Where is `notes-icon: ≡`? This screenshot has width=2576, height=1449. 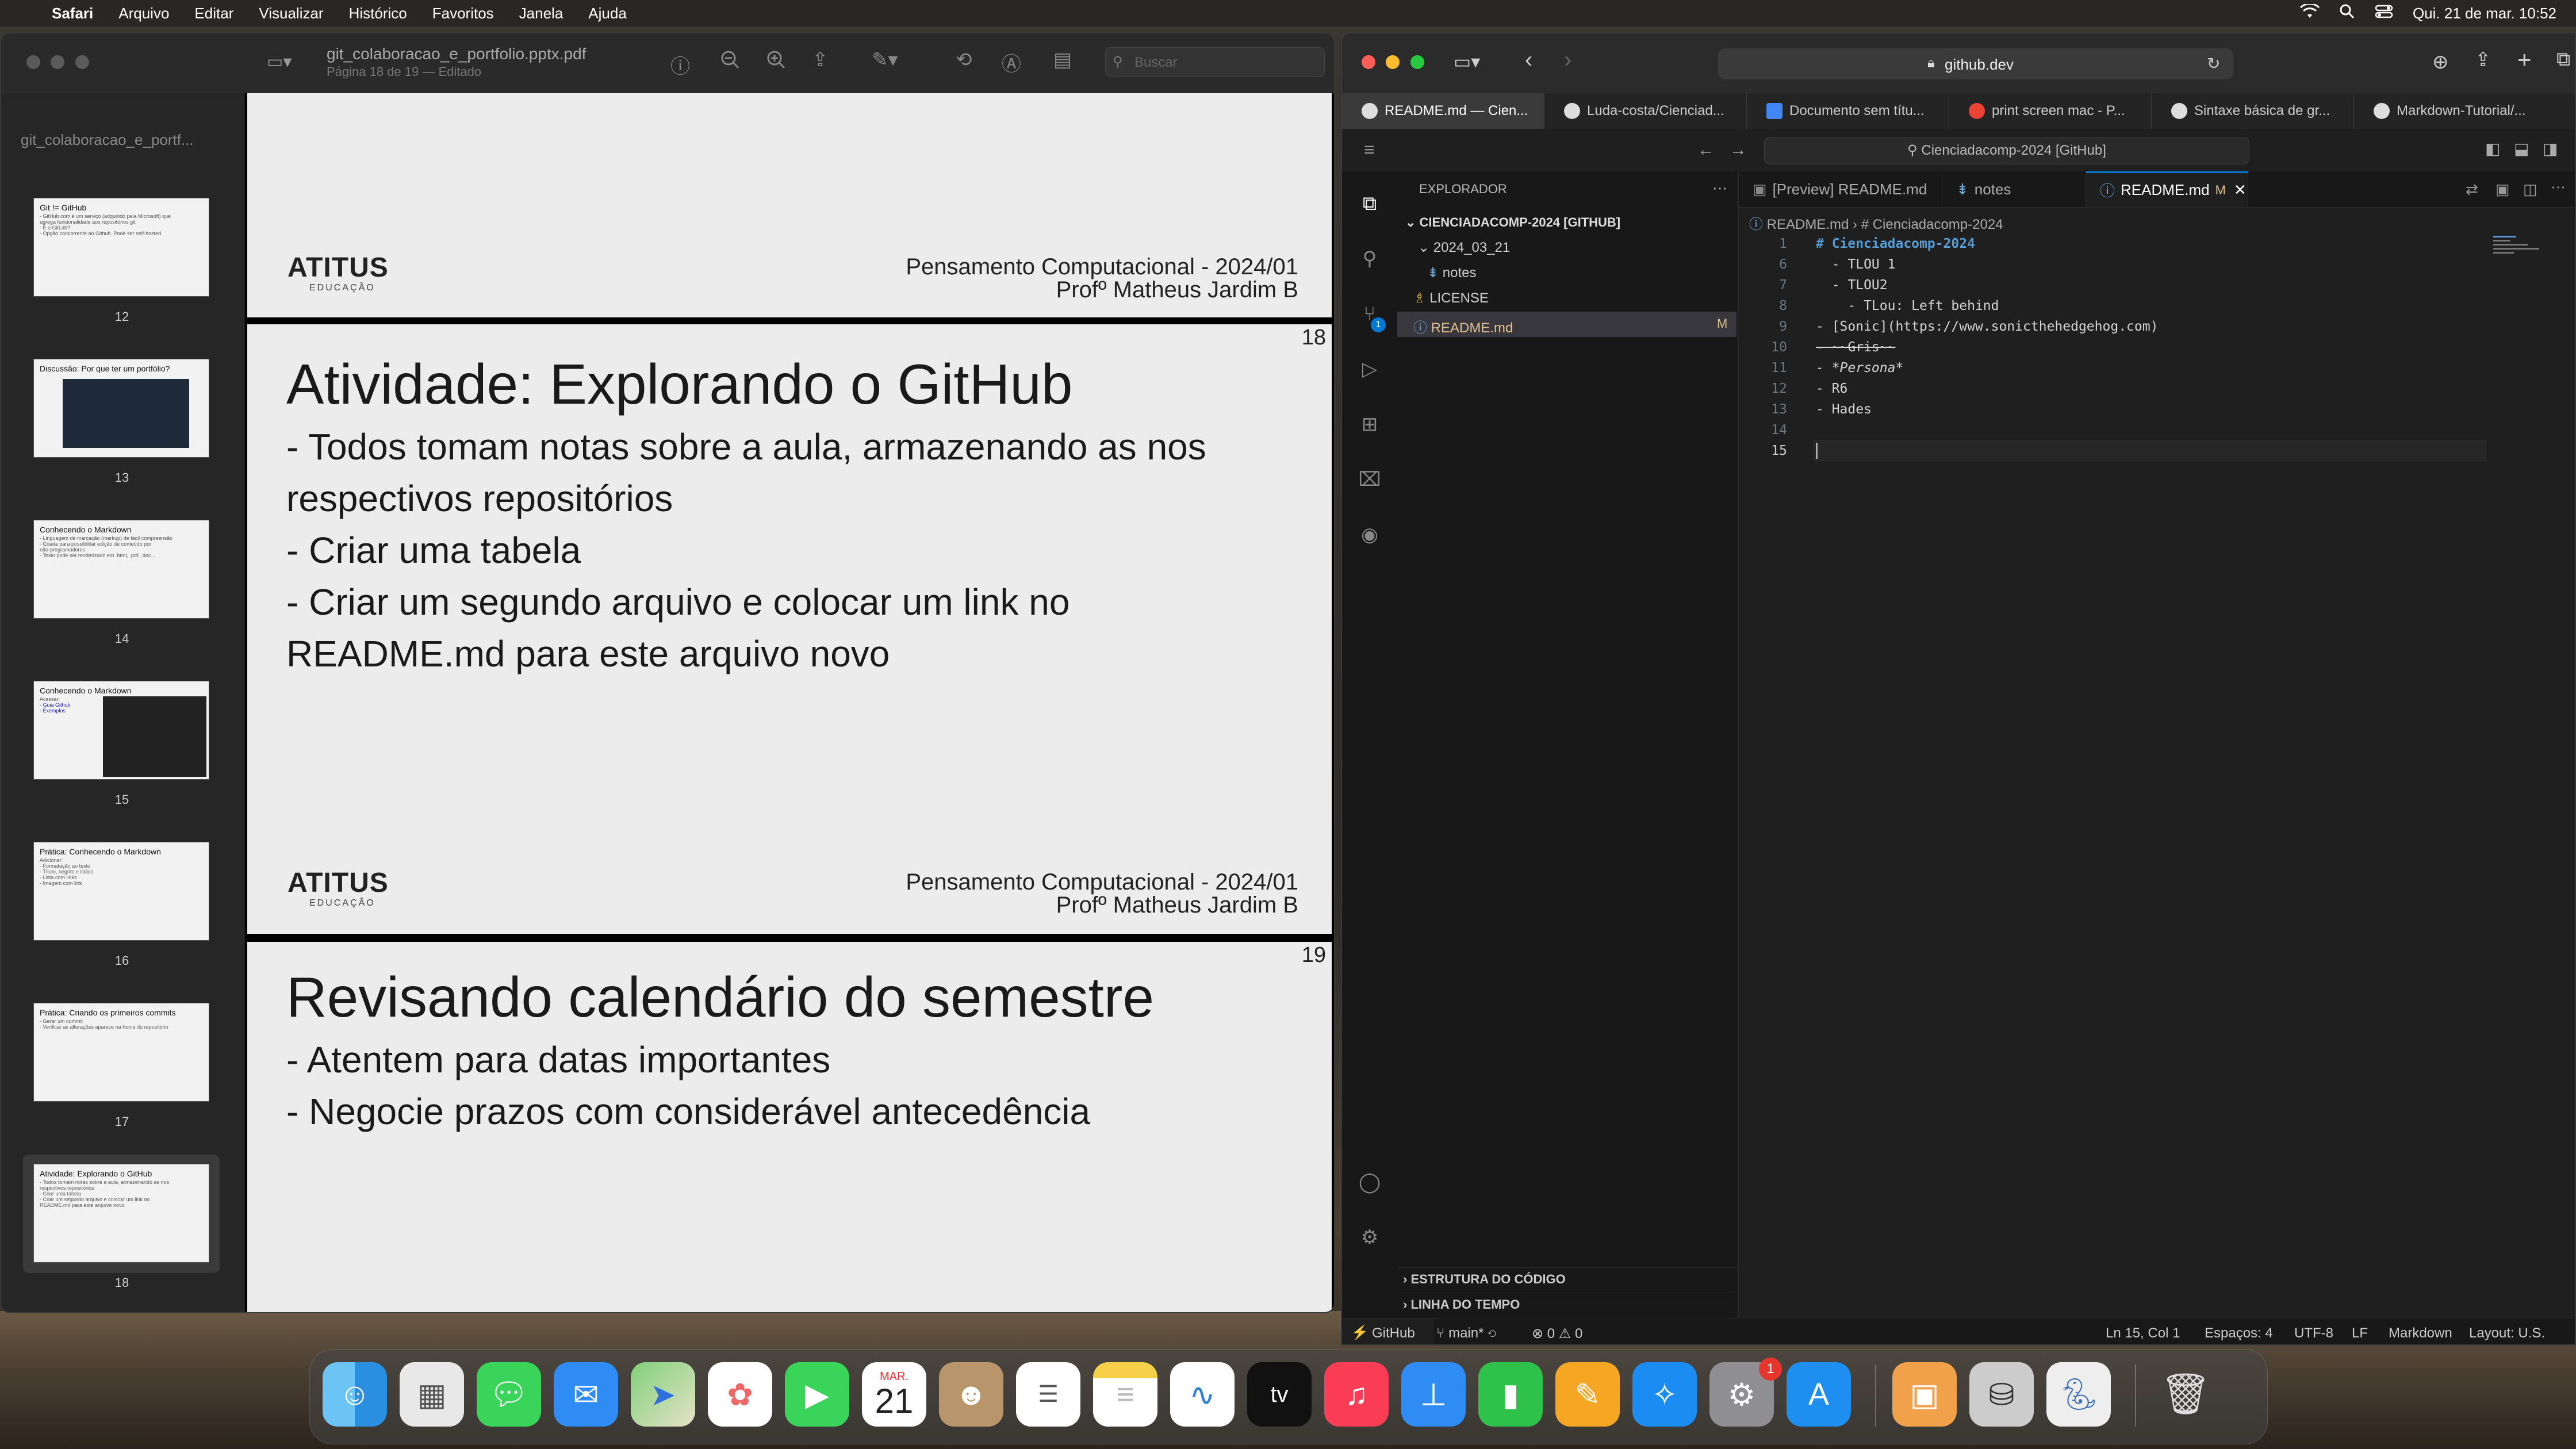
notes-icon: ≡ is located at coordinates (1125, 1394).